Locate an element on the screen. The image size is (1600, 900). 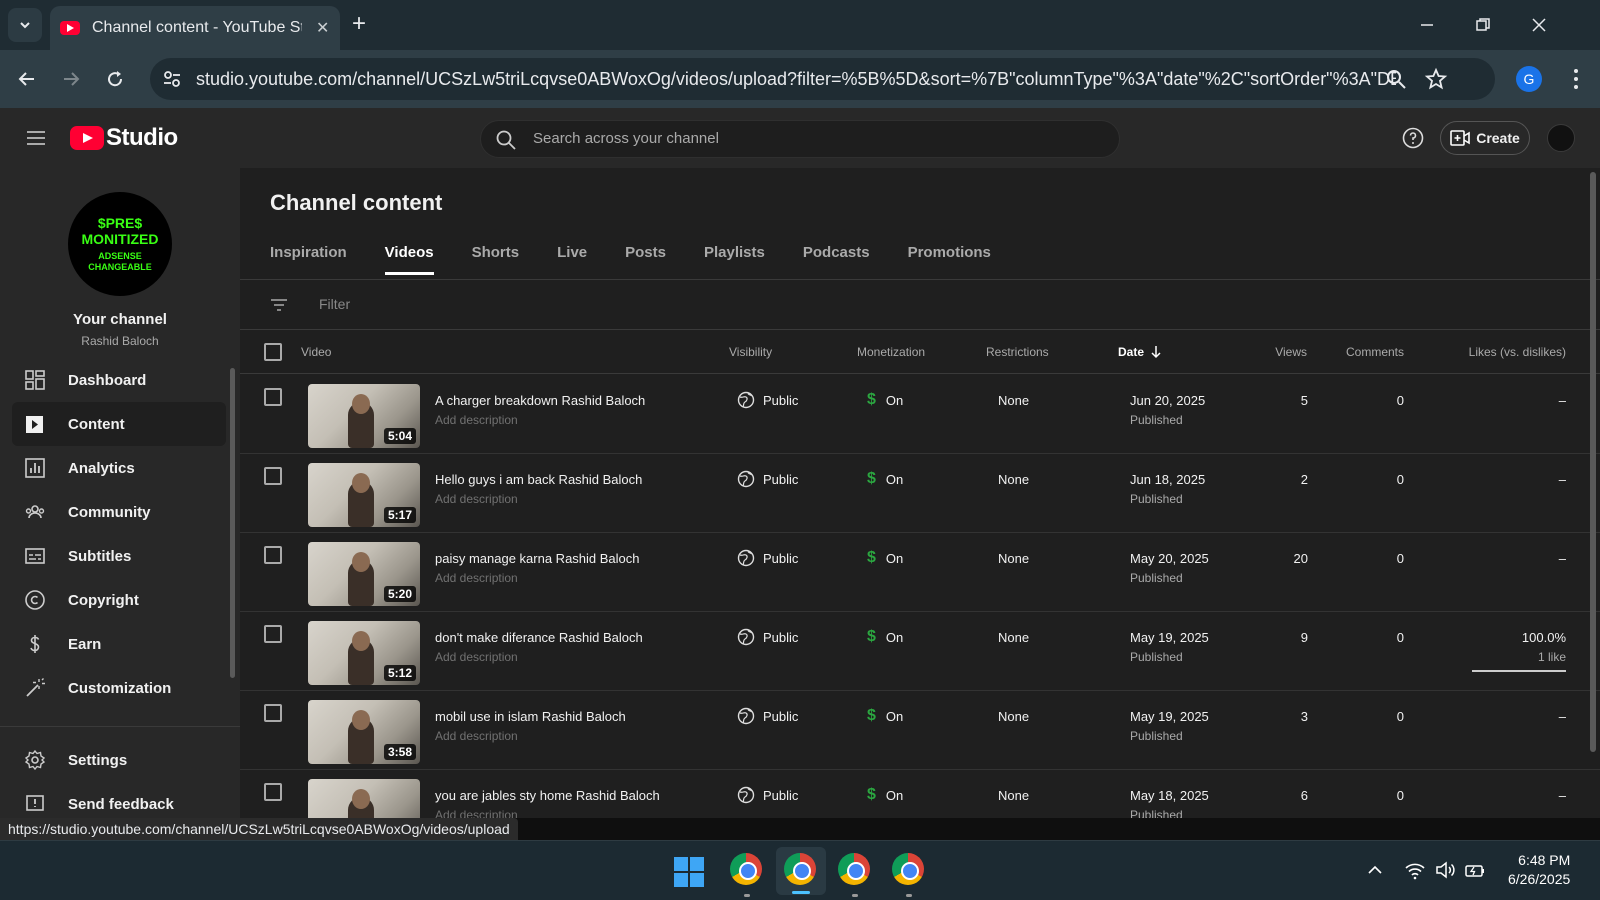
bookmark-star-icon is located at coordinates (1436, 79).